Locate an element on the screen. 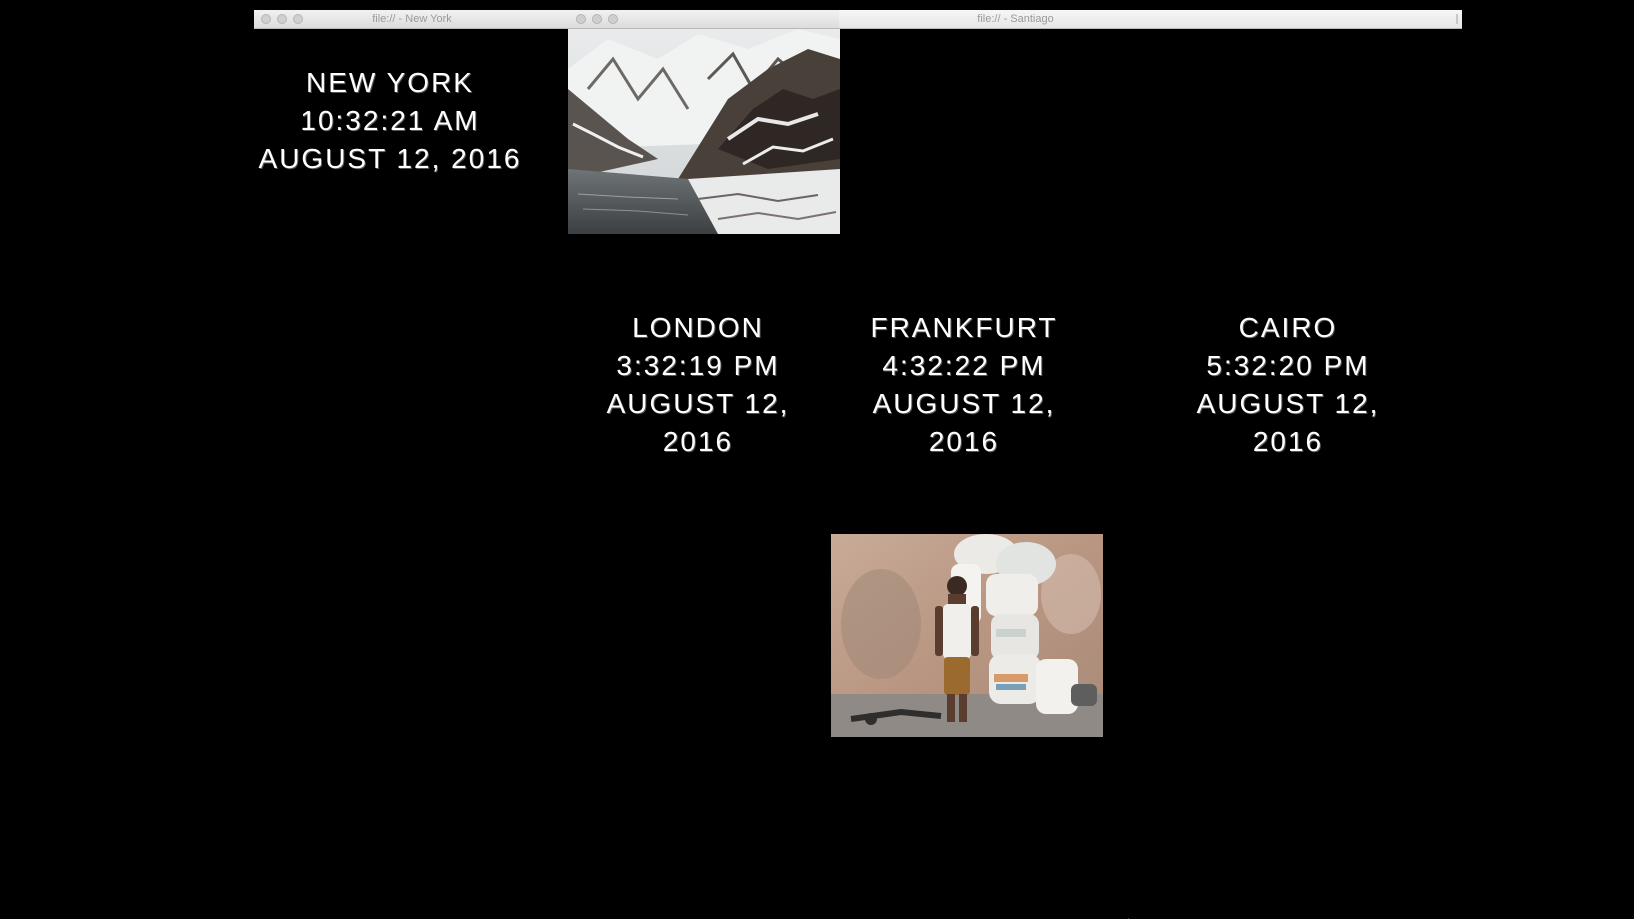 This screenshot has width=1634, height=919. clock-new-york: NEW YORK 10:32:21 AM AUGUST 12, 2016 is located at coordinates (390, 121).